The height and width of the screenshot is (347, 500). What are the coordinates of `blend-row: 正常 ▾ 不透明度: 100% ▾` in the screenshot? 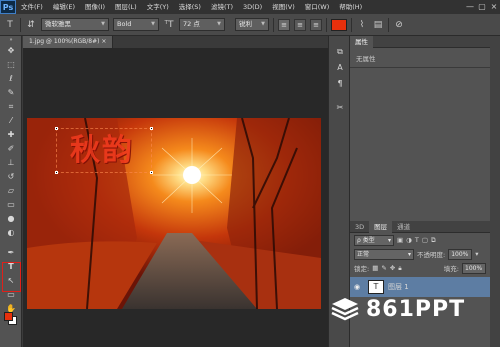 It's located at (420, 254).